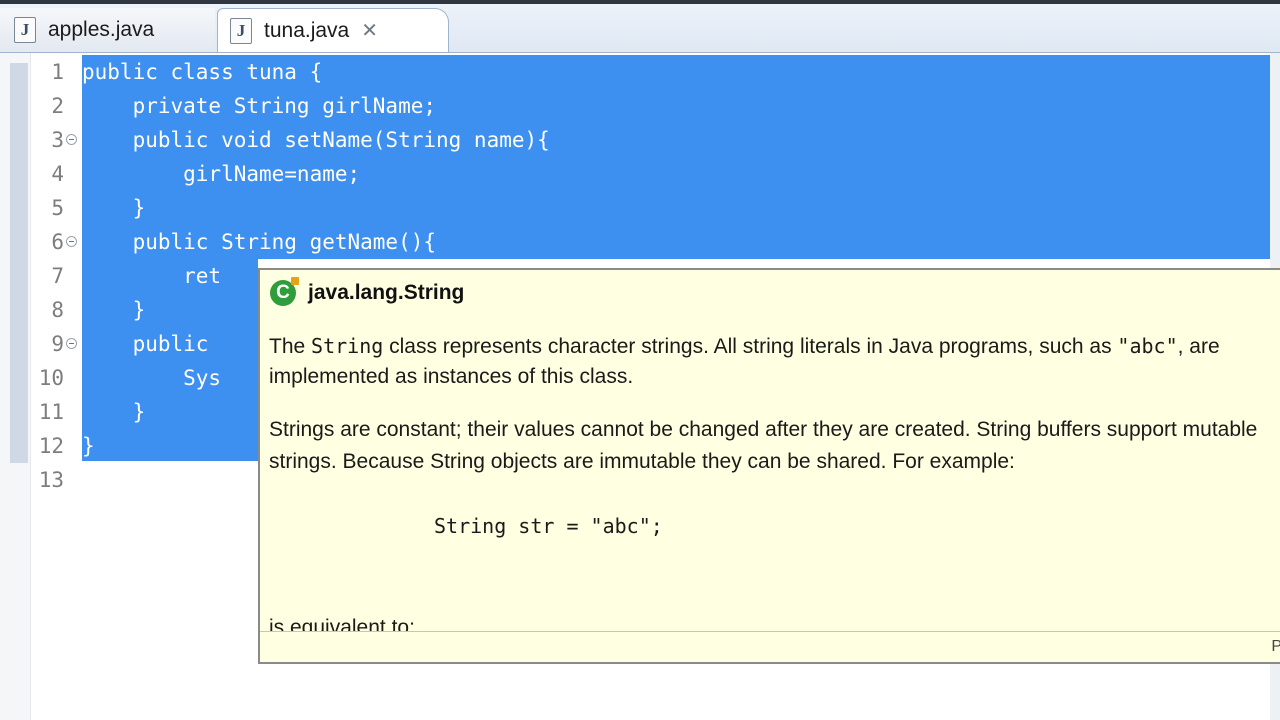 The image size is (1280, 720). I want to click on hover-footer-label: P, so click(1275, 647).